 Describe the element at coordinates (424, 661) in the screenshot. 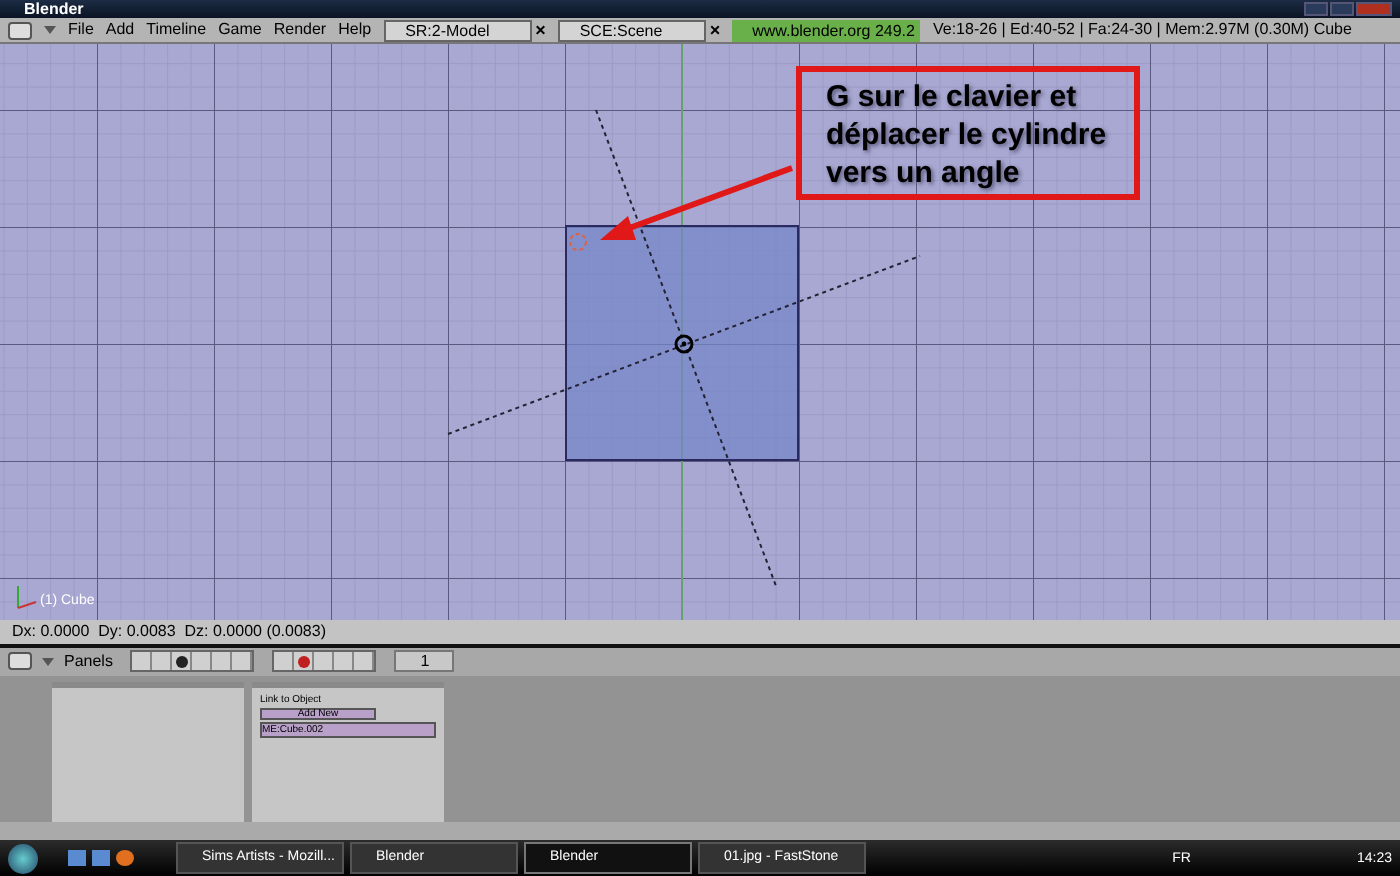

I see `frame-spinner: 1` at that location.